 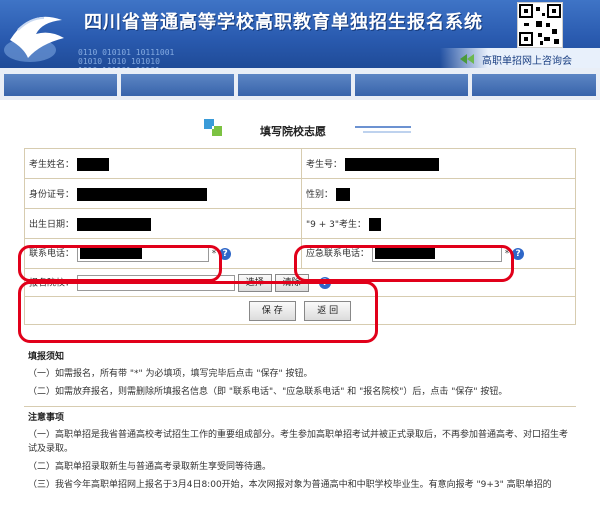 I want to click on birth-label: 出生日期：, so click(x=52, y=224).